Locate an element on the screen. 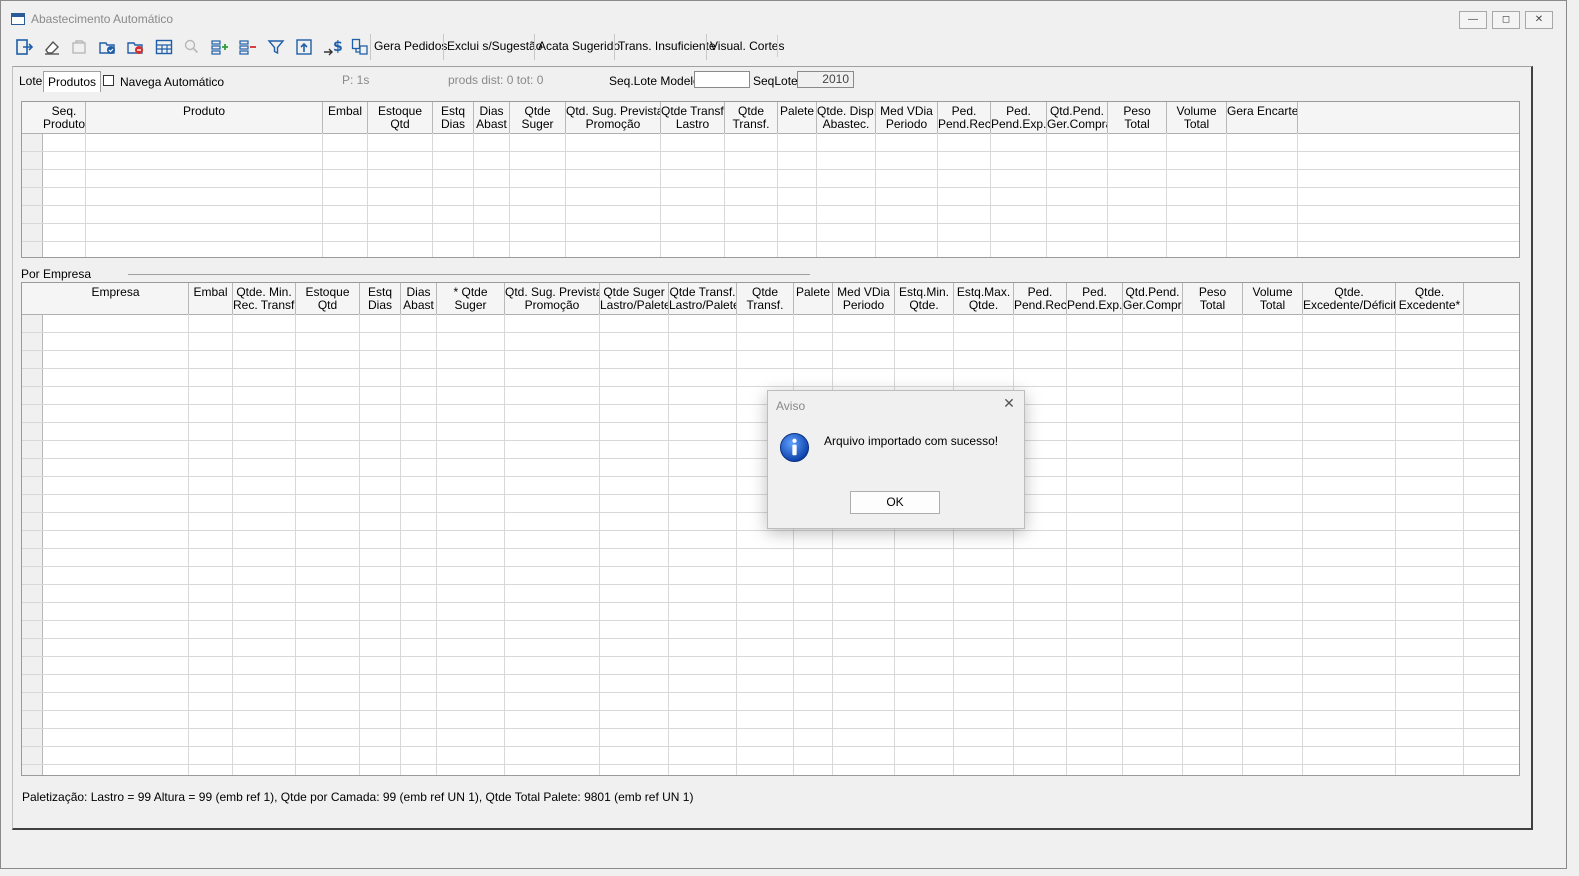 Image resolution: width=1579 pixels, height=876 pixels. column-header: Qtde Suger is located at coordinates (538, 117).